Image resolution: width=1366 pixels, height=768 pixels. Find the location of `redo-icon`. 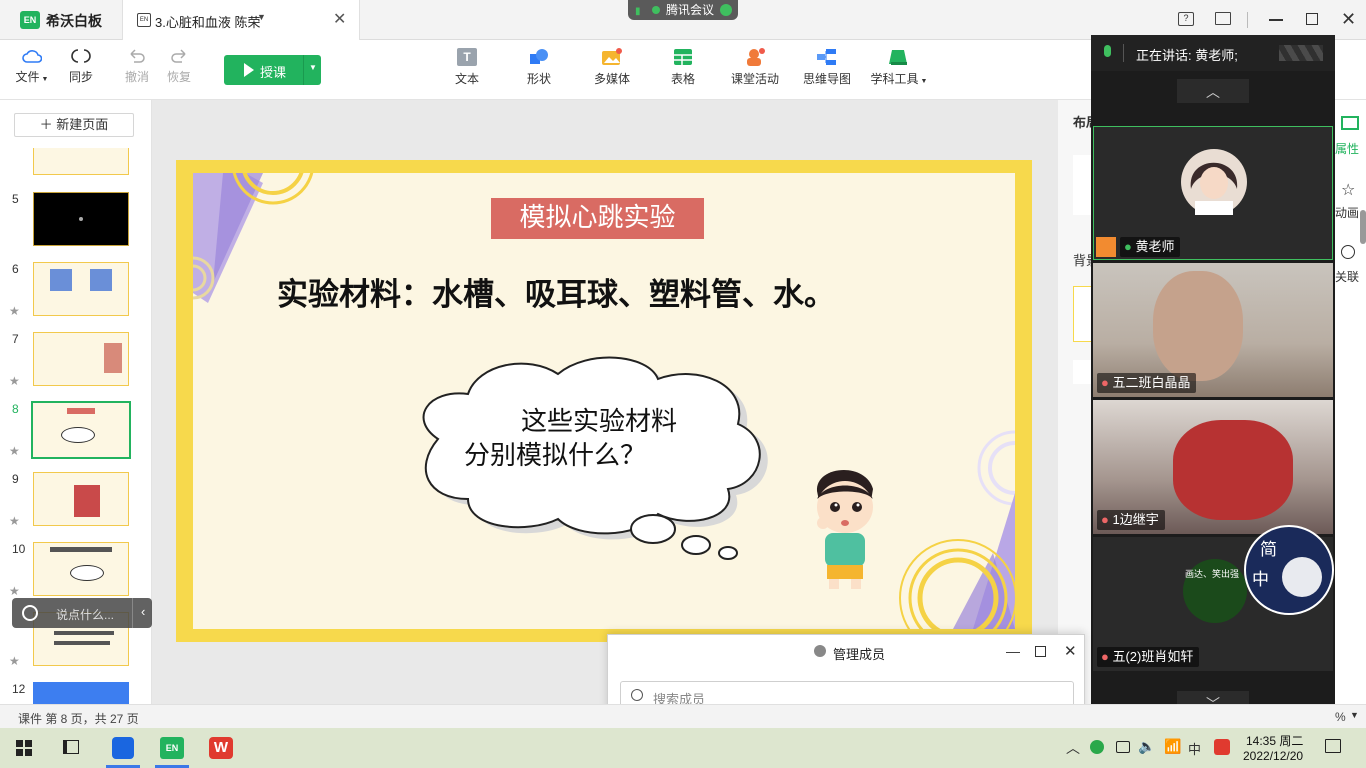

redo-icon is located at coordinates (178, 56).